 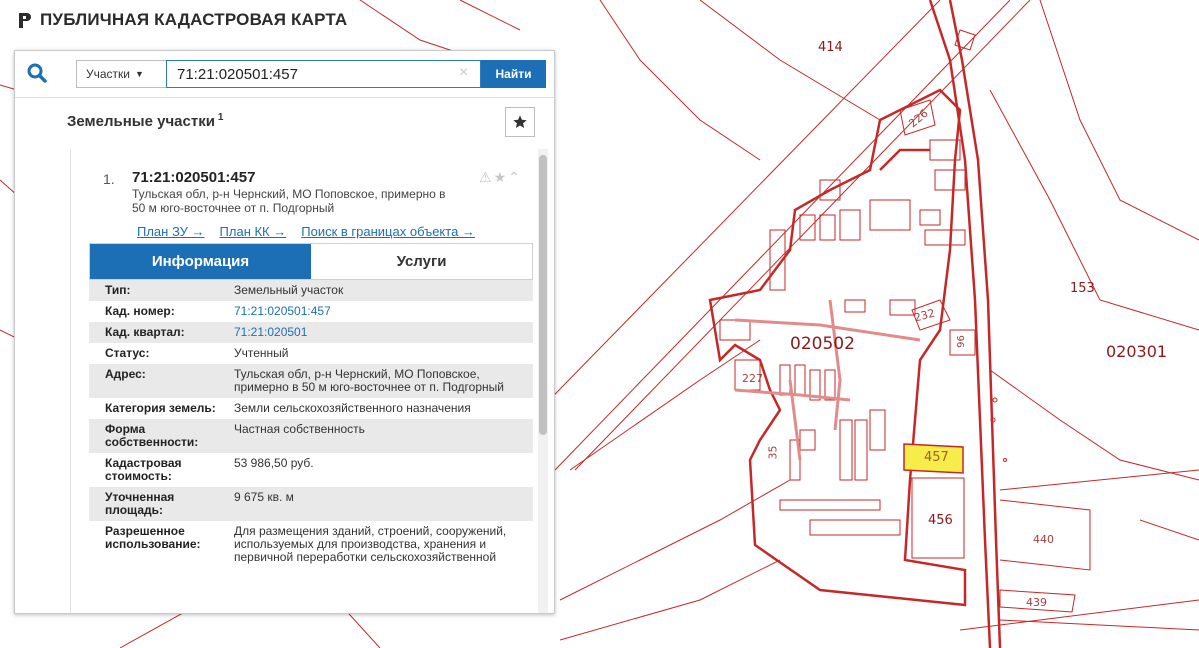 I want to click on info-key: Форма собственности:, so click(x=152, y=435).